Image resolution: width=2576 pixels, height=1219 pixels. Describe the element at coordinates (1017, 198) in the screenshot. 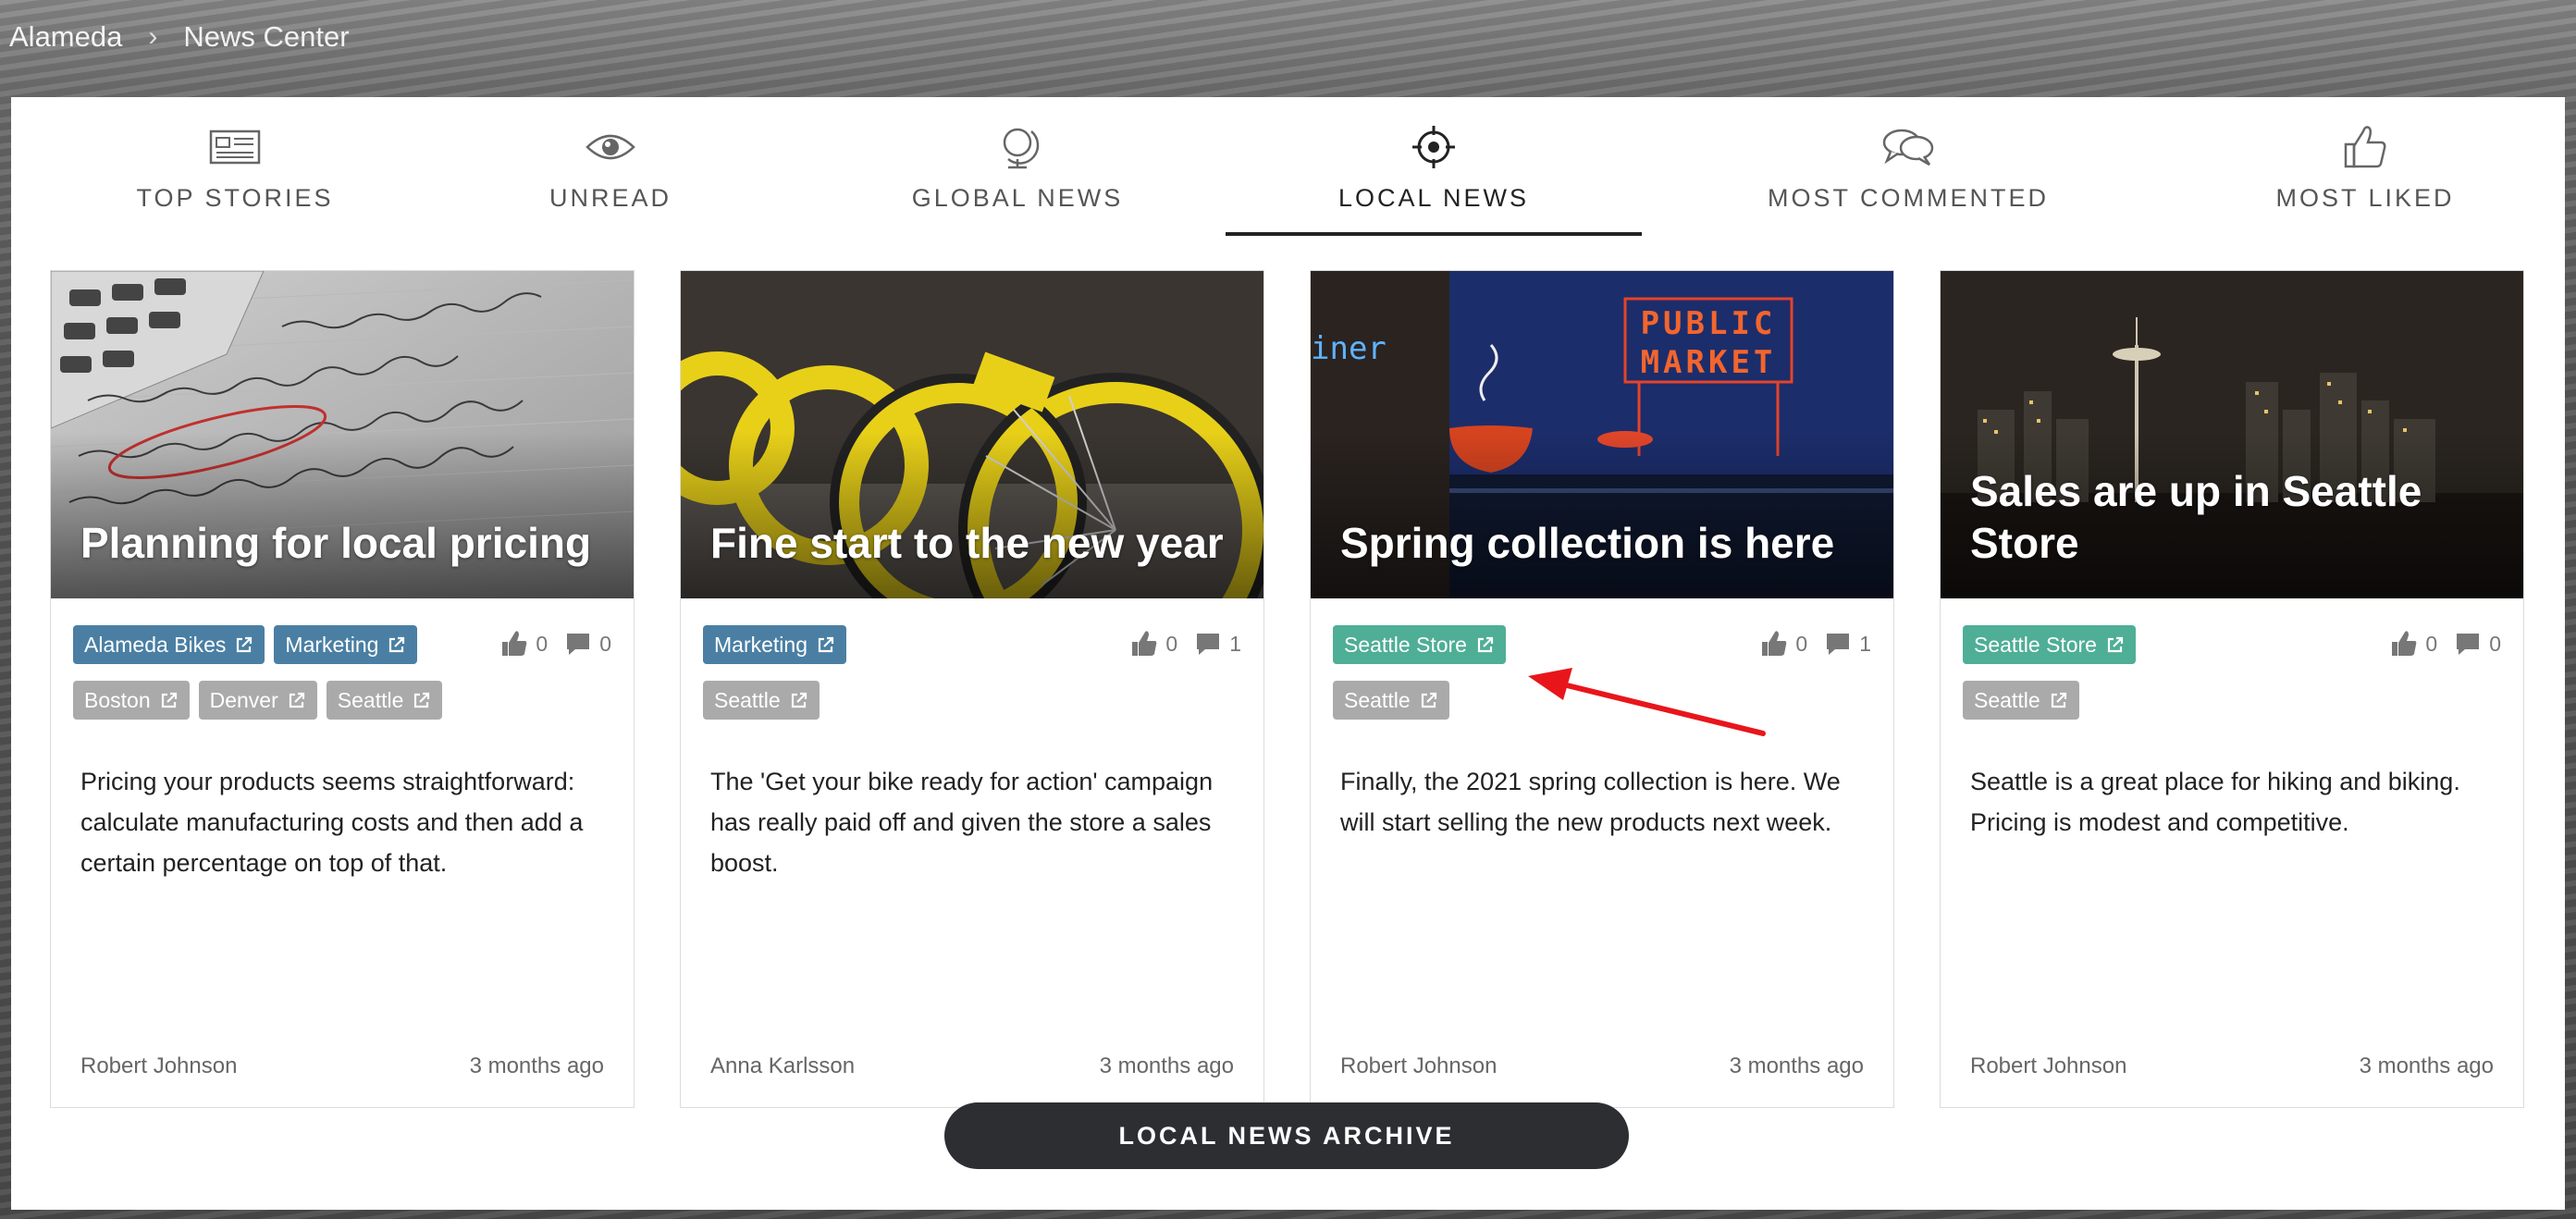

I see `tab-label: GLOBAL NEWS` at that location.